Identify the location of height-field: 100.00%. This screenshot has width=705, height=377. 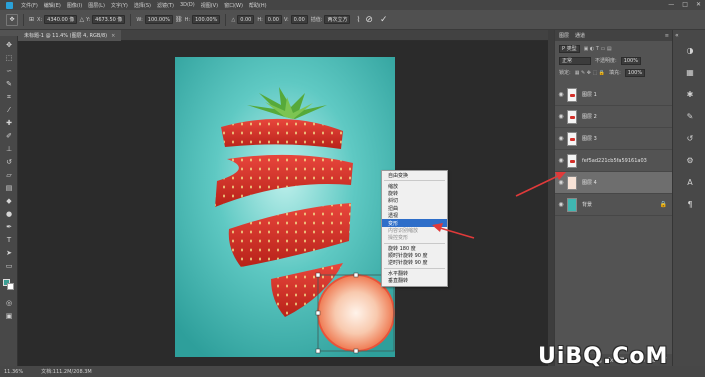
(206, 19).